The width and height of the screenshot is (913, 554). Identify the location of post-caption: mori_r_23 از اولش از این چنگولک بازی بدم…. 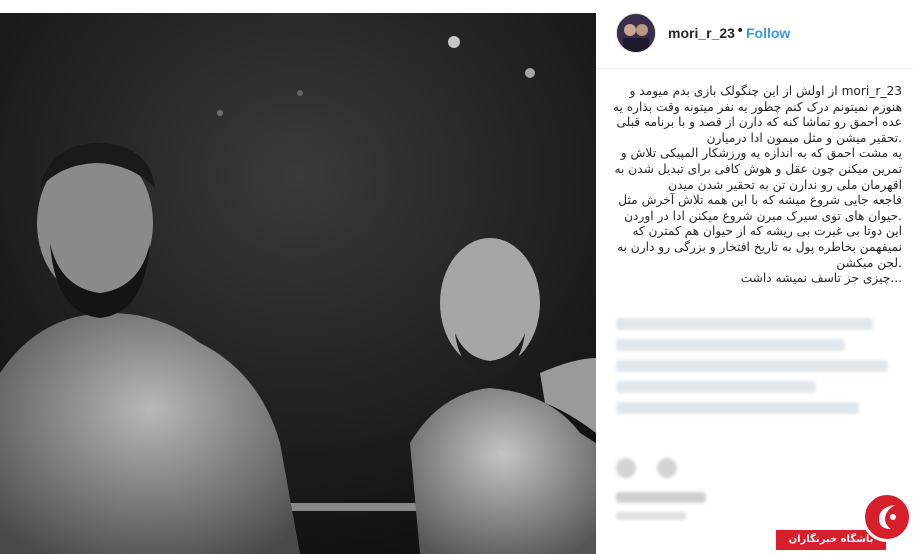
(757, 185).